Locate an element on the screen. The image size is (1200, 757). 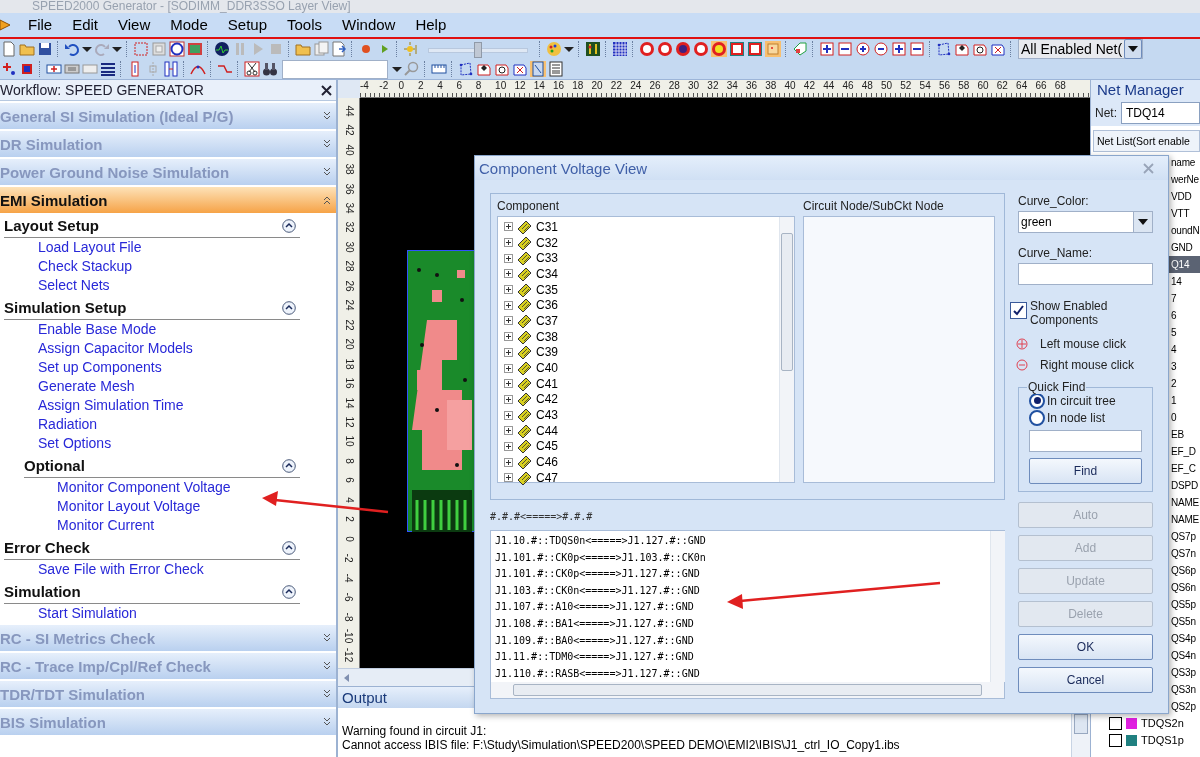
node-pair-item: J1.101.#::CK0p<=====>J1.103.#::CK0n is located at coordinates (742, 558).